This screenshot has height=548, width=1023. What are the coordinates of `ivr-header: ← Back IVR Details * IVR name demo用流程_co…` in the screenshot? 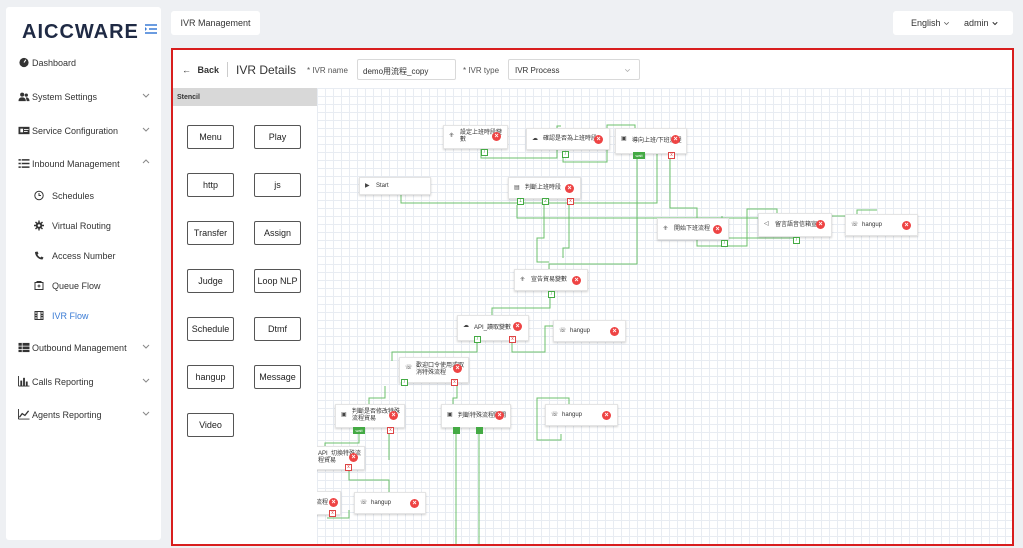 It's located at (592, 69).